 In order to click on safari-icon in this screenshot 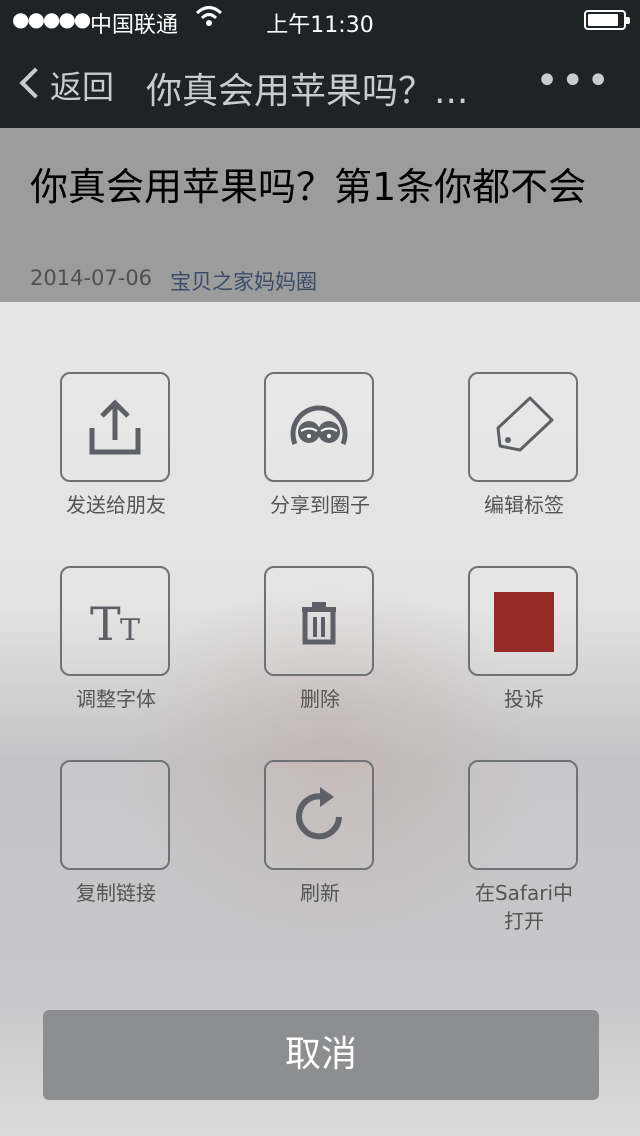, I will do `click(523, 815)`.